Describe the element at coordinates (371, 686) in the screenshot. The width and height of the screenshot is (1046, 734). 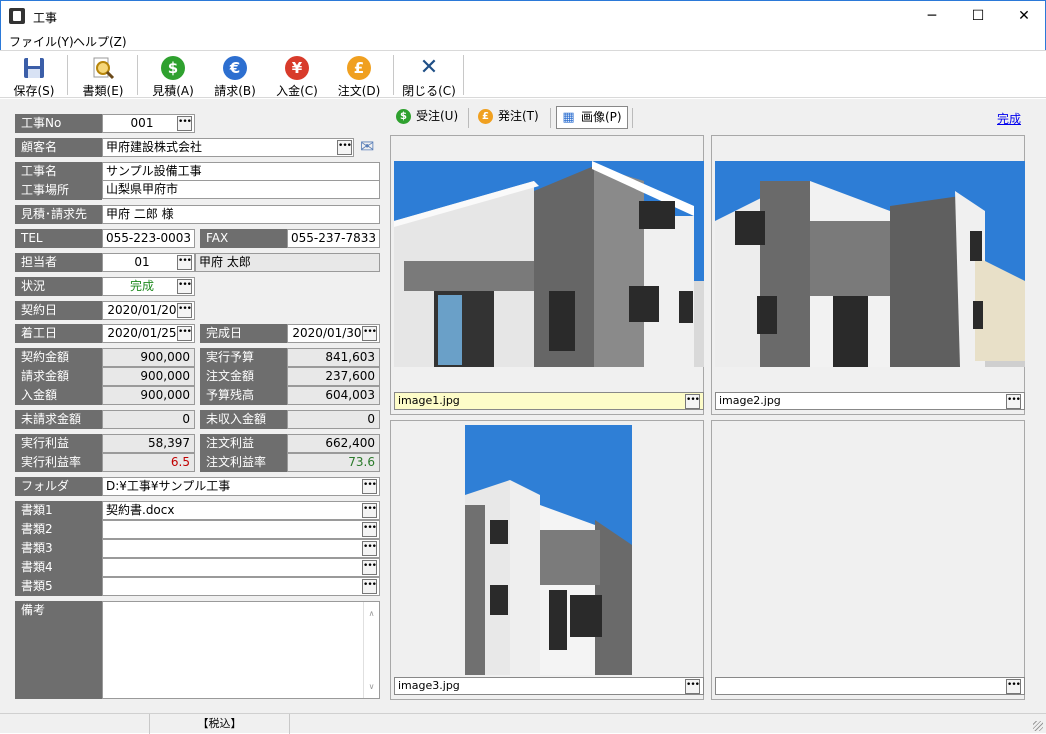
I see `scroll-down-icon: ∨` at that location.